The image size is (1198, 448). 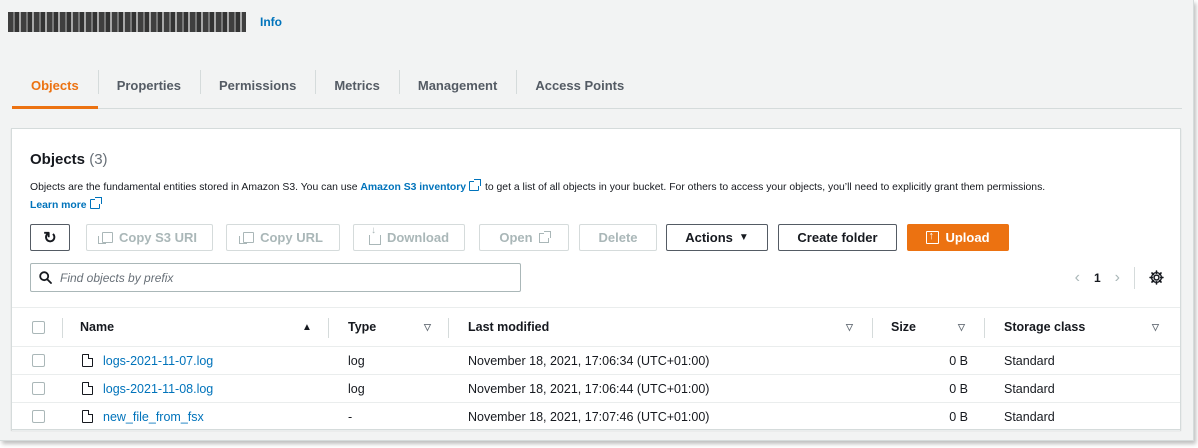 What do you see at coordinates (516, 237) in the screenshot?
I see `open-label: Open` at bounding box center [516, 237].